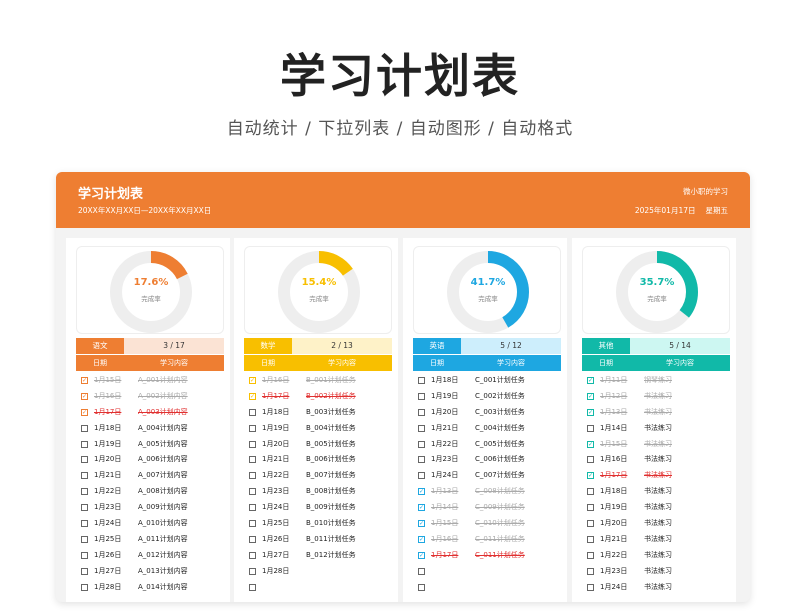 This screenshot has width=800, height=613. What do you see at coordinates (150, 572) in the screenshot?
I see `task-row: 1月27日 A_013计划内容` at bounding box center [150, 572].